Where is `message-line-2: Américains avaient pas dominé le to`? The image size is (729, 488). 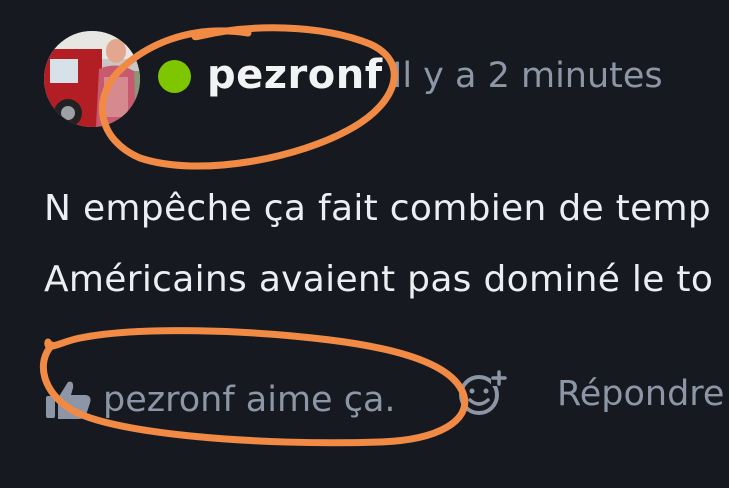
message-line-2: Américains avaient pas dominé le to is located at coordinates (379, 279).